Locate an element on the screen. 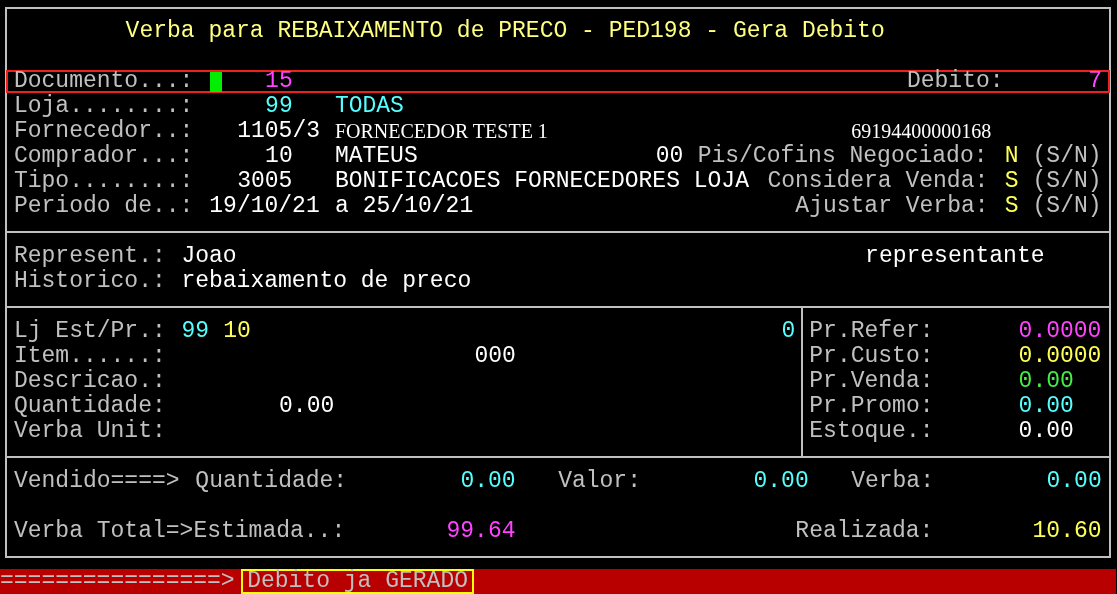  field-value: TODAS is located at coordinates (369, 106).